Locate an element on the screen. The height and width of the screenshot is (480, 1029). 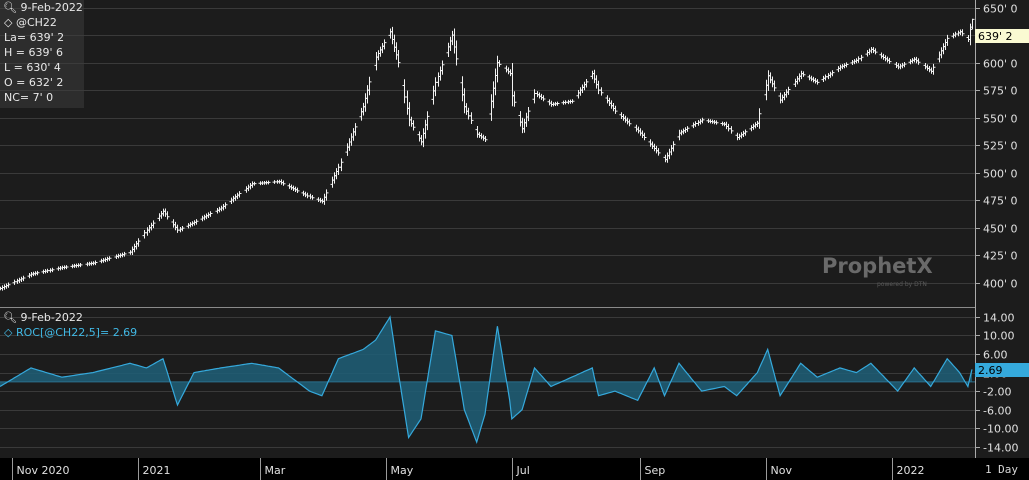
magnifier-icon: 🔍︎ is located at coordinates (10, 7).